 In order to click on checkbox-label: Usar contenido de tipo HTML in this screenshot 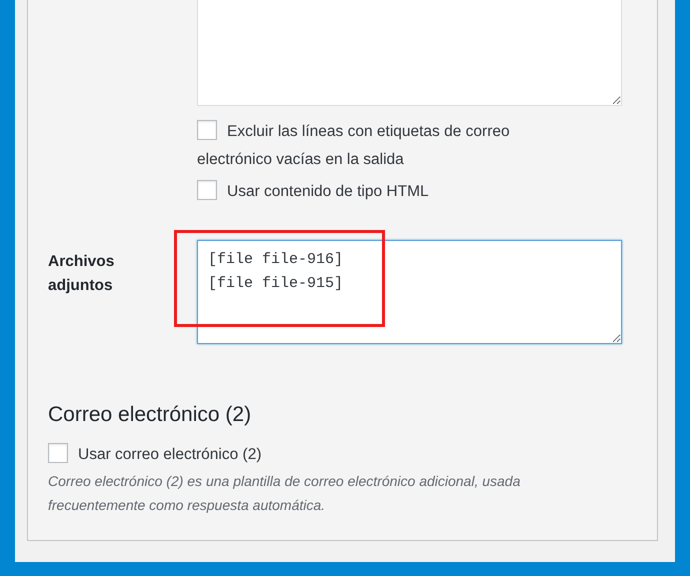, I will do `click(387, 192)`.